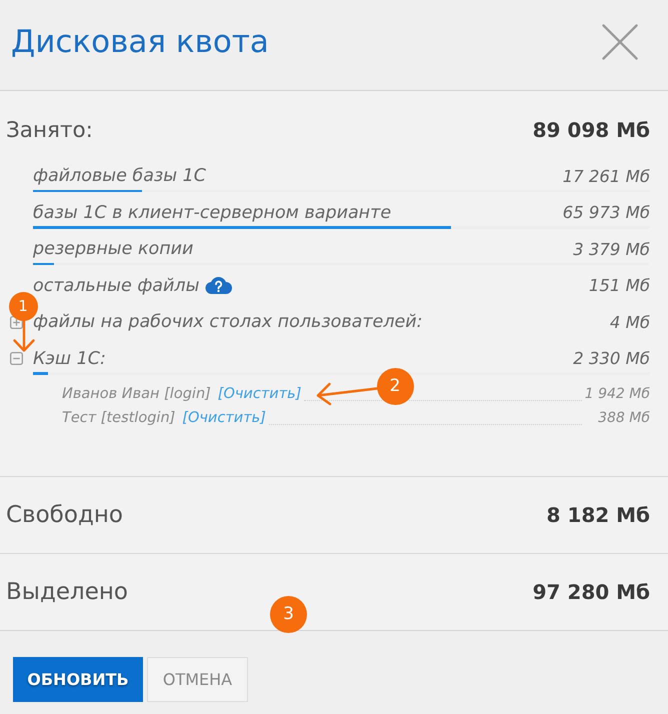 Image resolution: width=668 pixels, height=714 pixels. Describe the element at coordinates (78, 679) in the screenshot. I see `refresh-button: ОБНОВИТЬ` at that location.